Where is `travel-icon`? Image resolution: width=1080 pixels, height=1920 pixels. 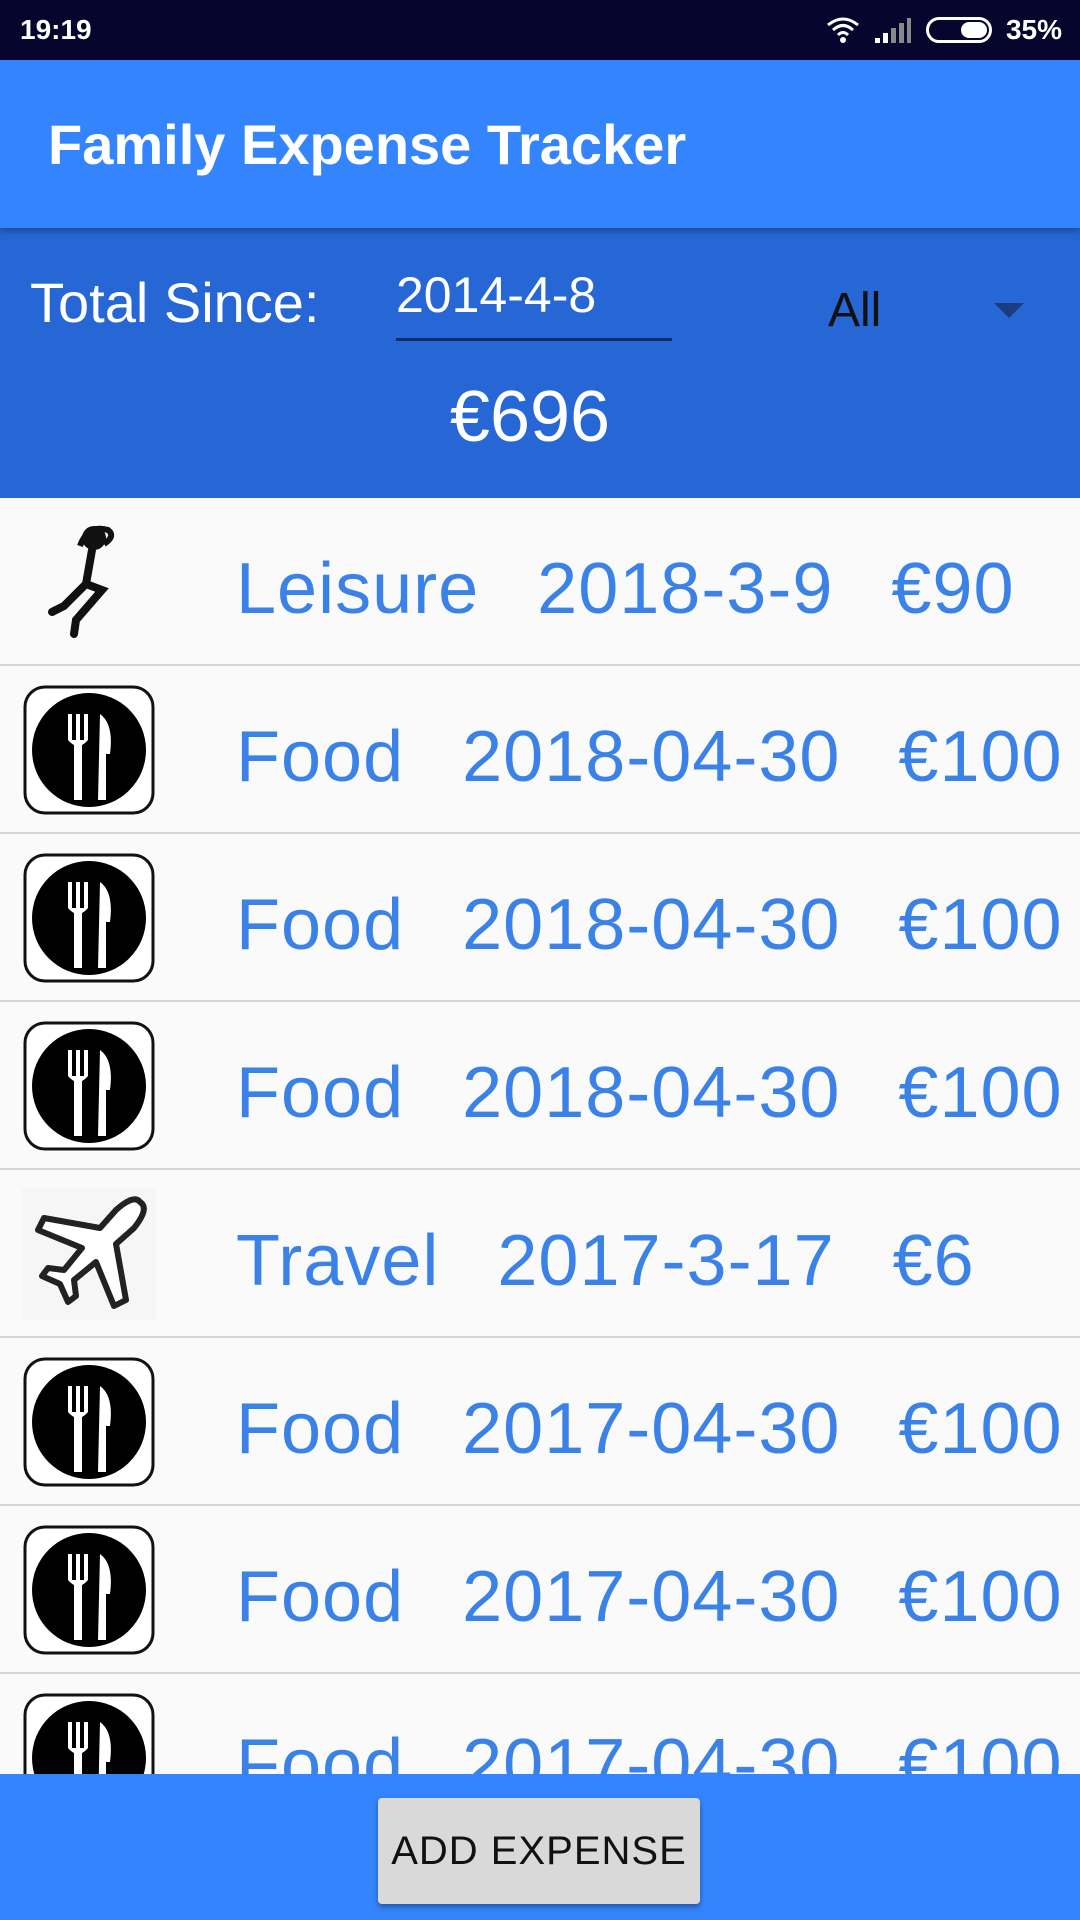 travel-icon is located at coordinates (89, 1254).